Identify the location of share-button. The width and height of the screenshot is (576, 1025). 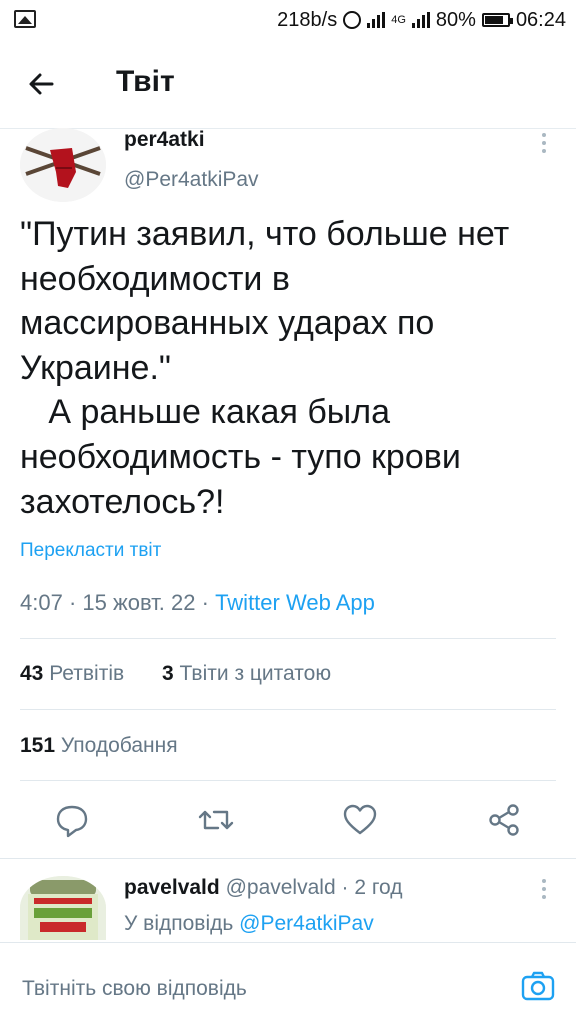
(504, 820).